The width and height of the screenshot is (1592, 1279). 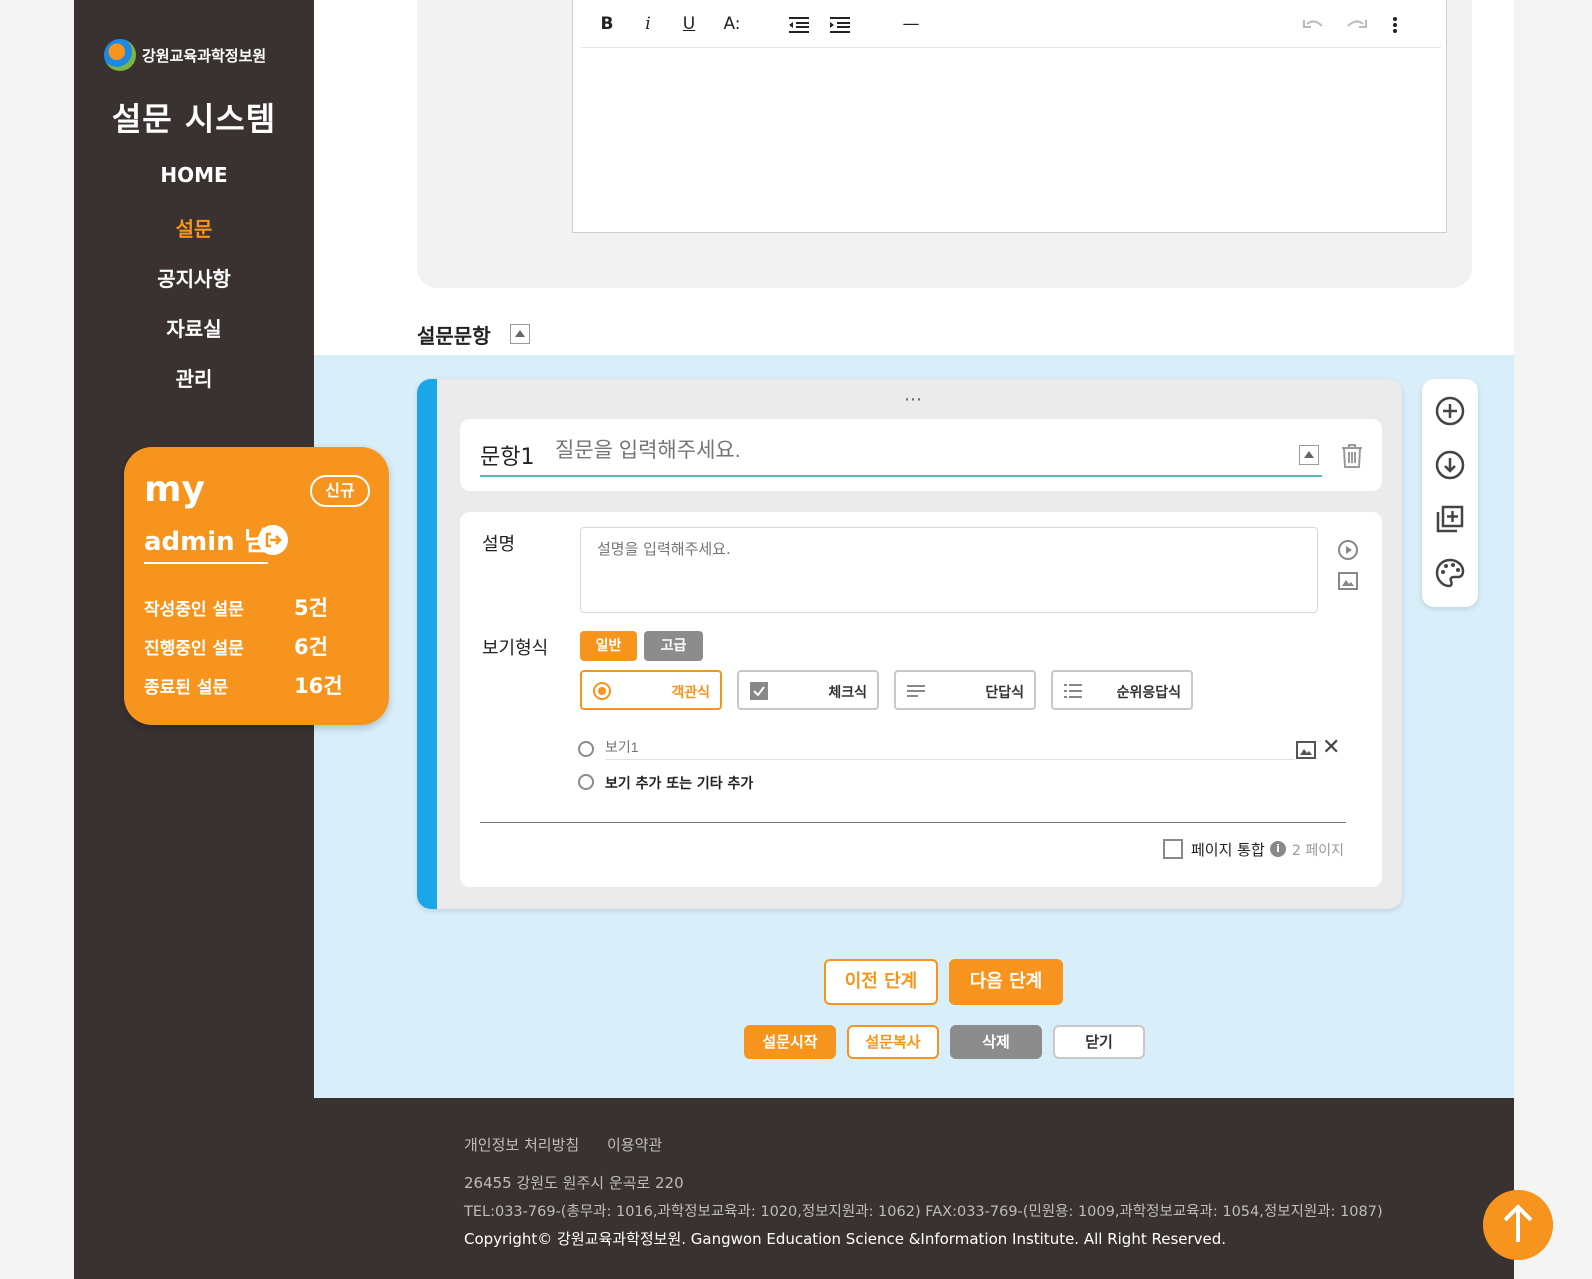 I want to click on type-label: 순위응답식, so click(x=1148, y=693).